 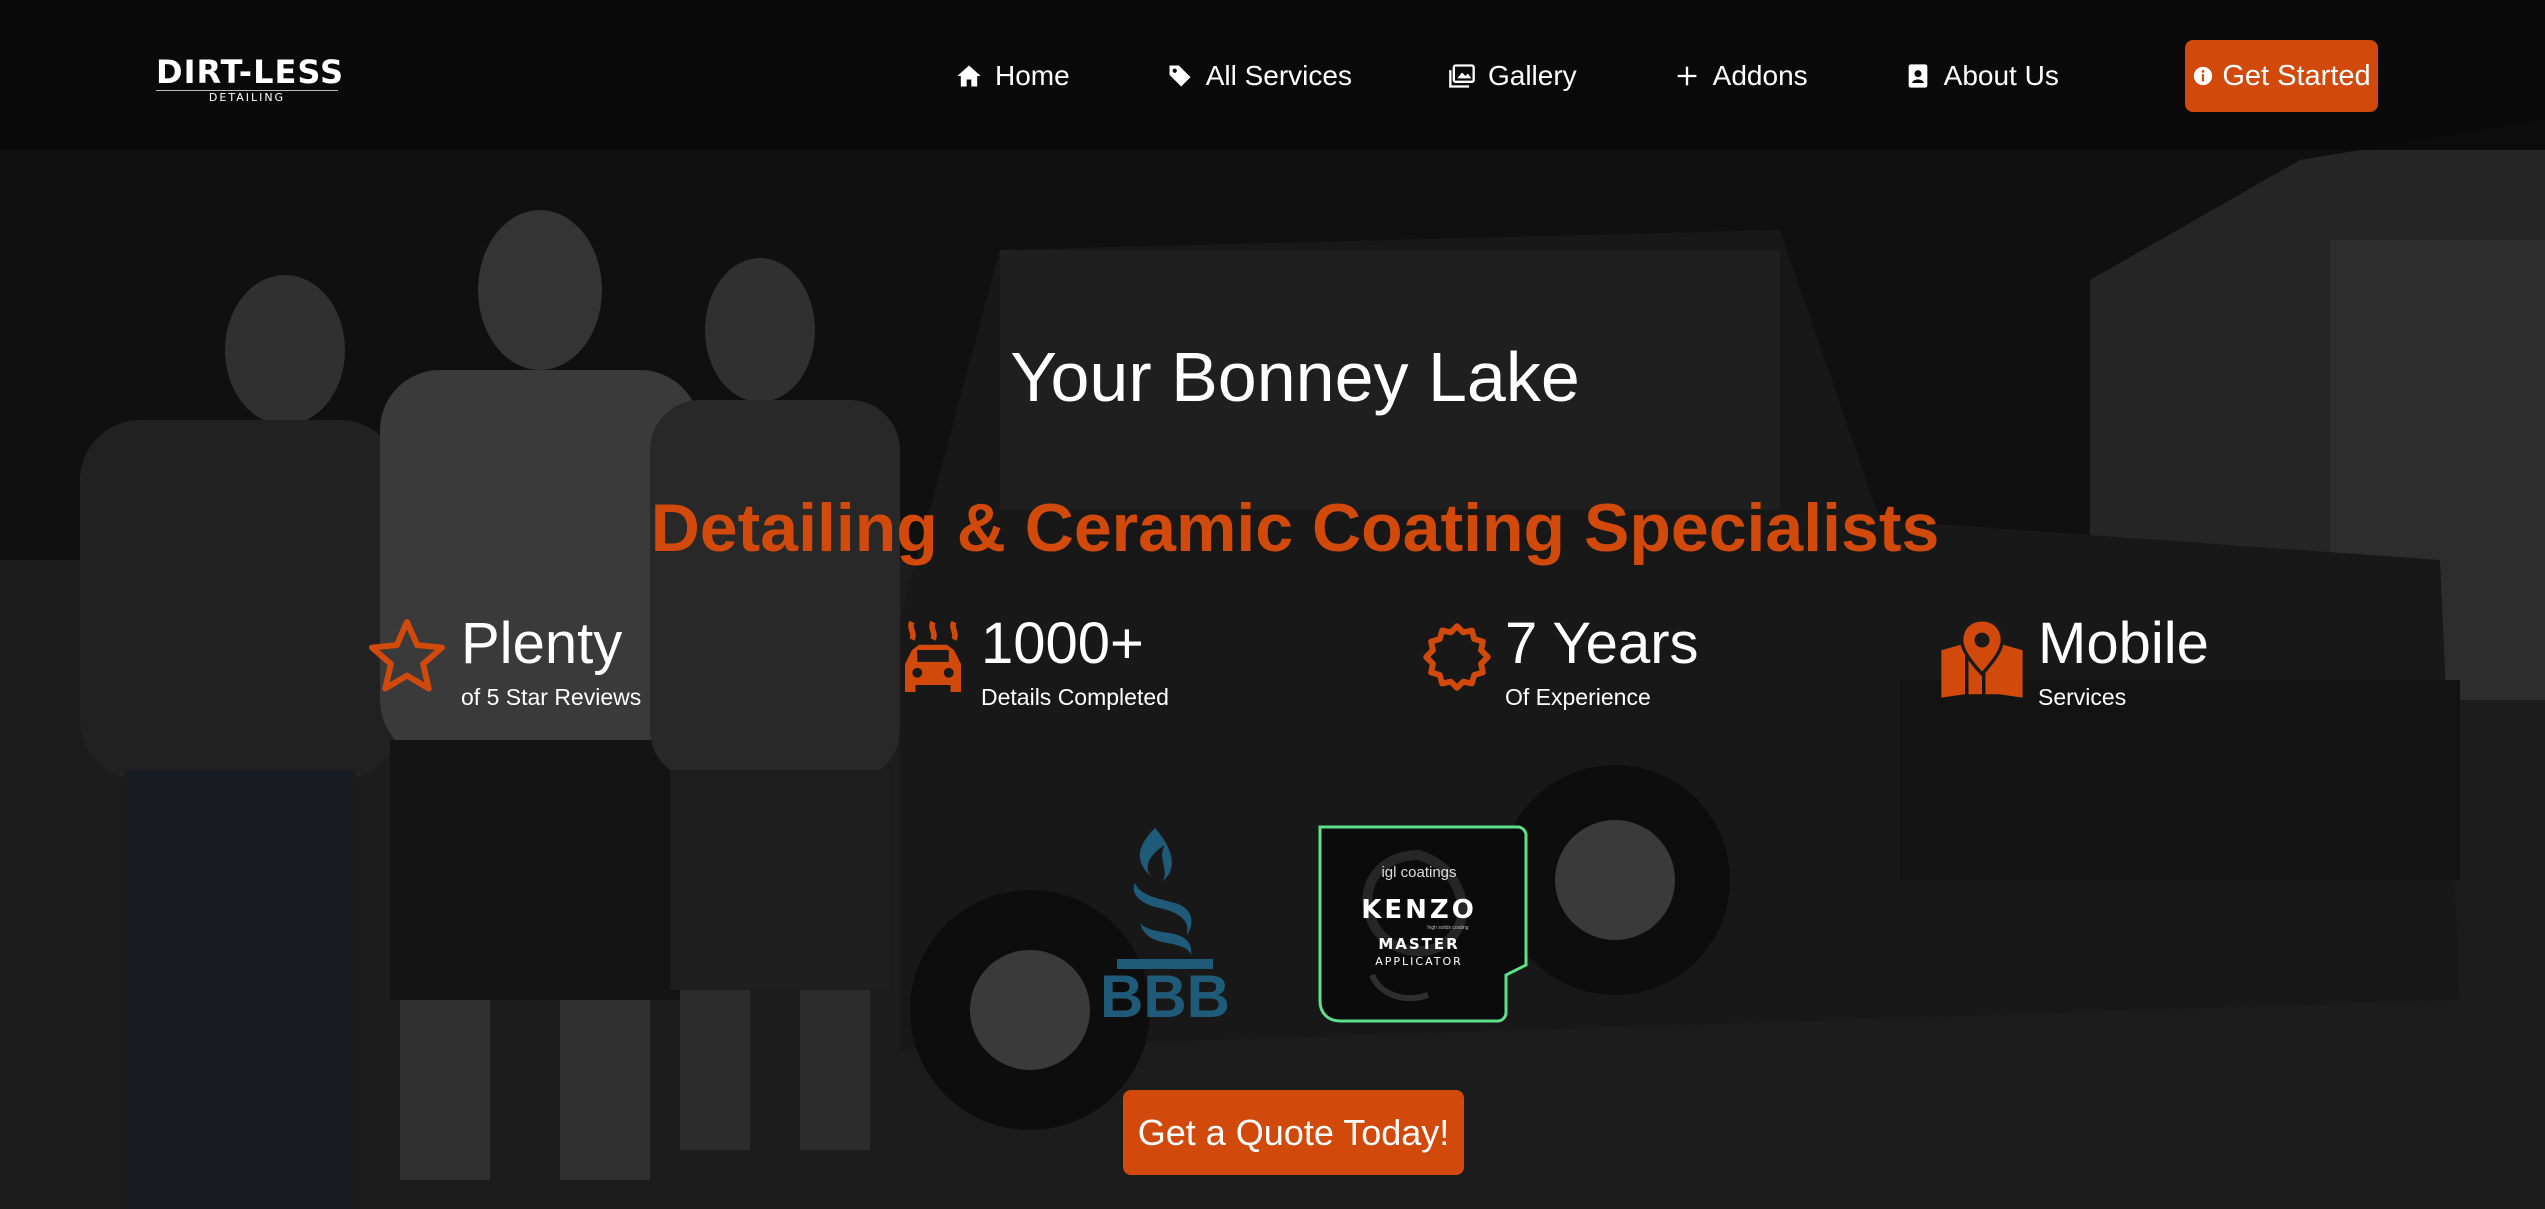 I want to click on get-started-button: Get Started, so click(x=2281, y=76).